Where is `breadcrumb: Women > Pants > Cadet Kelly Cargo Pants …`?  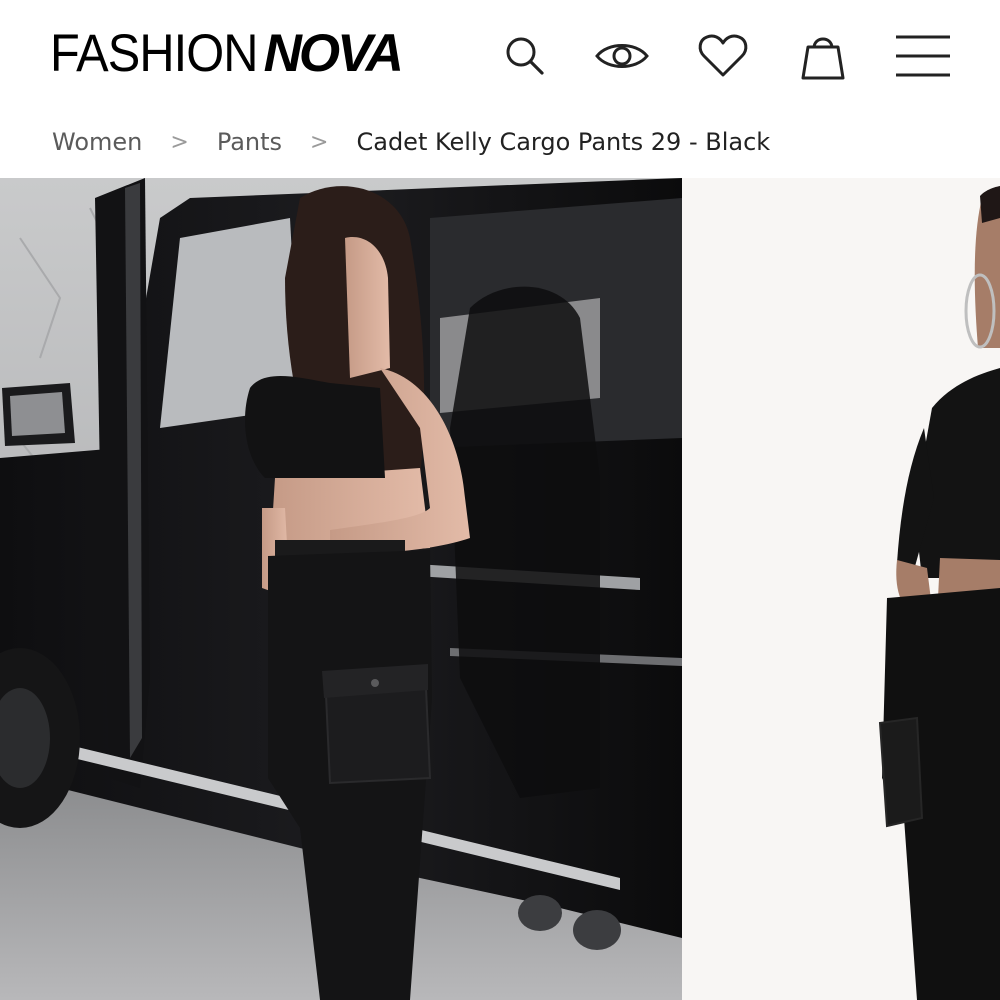 breadcrumb: Women > Pants > Cadet Kelly Cargo Pants … is located at coordinates (411, 142).